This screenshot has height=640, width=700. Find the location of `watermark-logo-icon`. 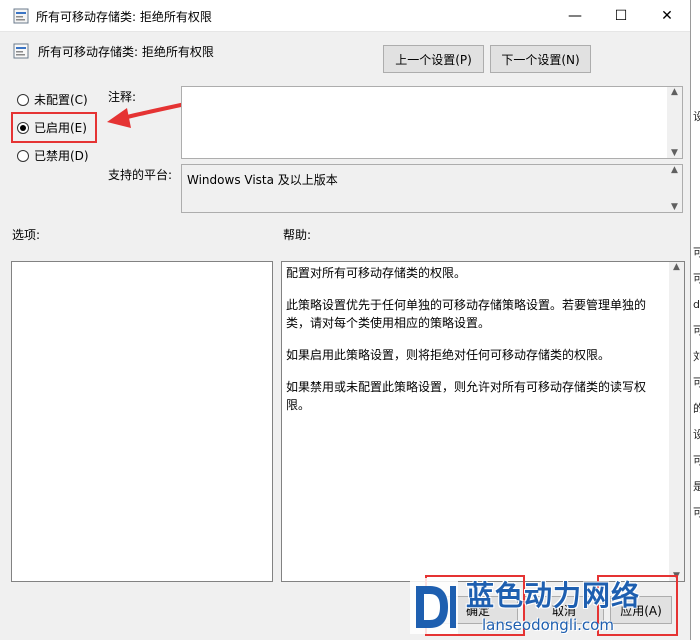

watermark-logo-icon is located at coordinates (434, 606).